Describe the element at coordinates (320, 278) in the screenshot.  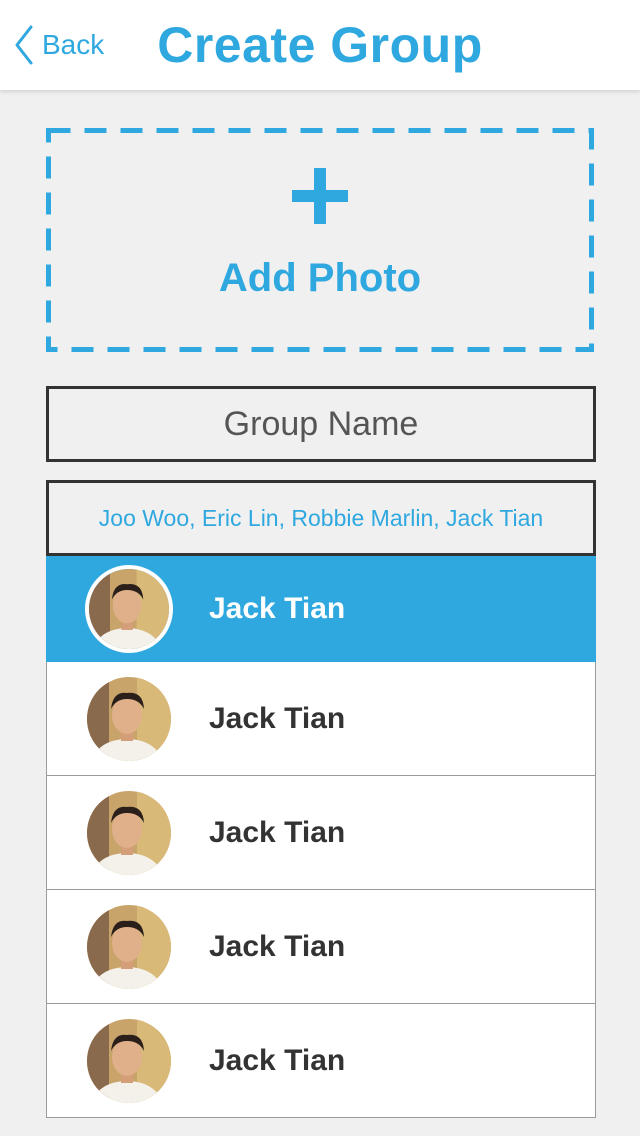
I see `add-photo-label: Add Photo` at that location.